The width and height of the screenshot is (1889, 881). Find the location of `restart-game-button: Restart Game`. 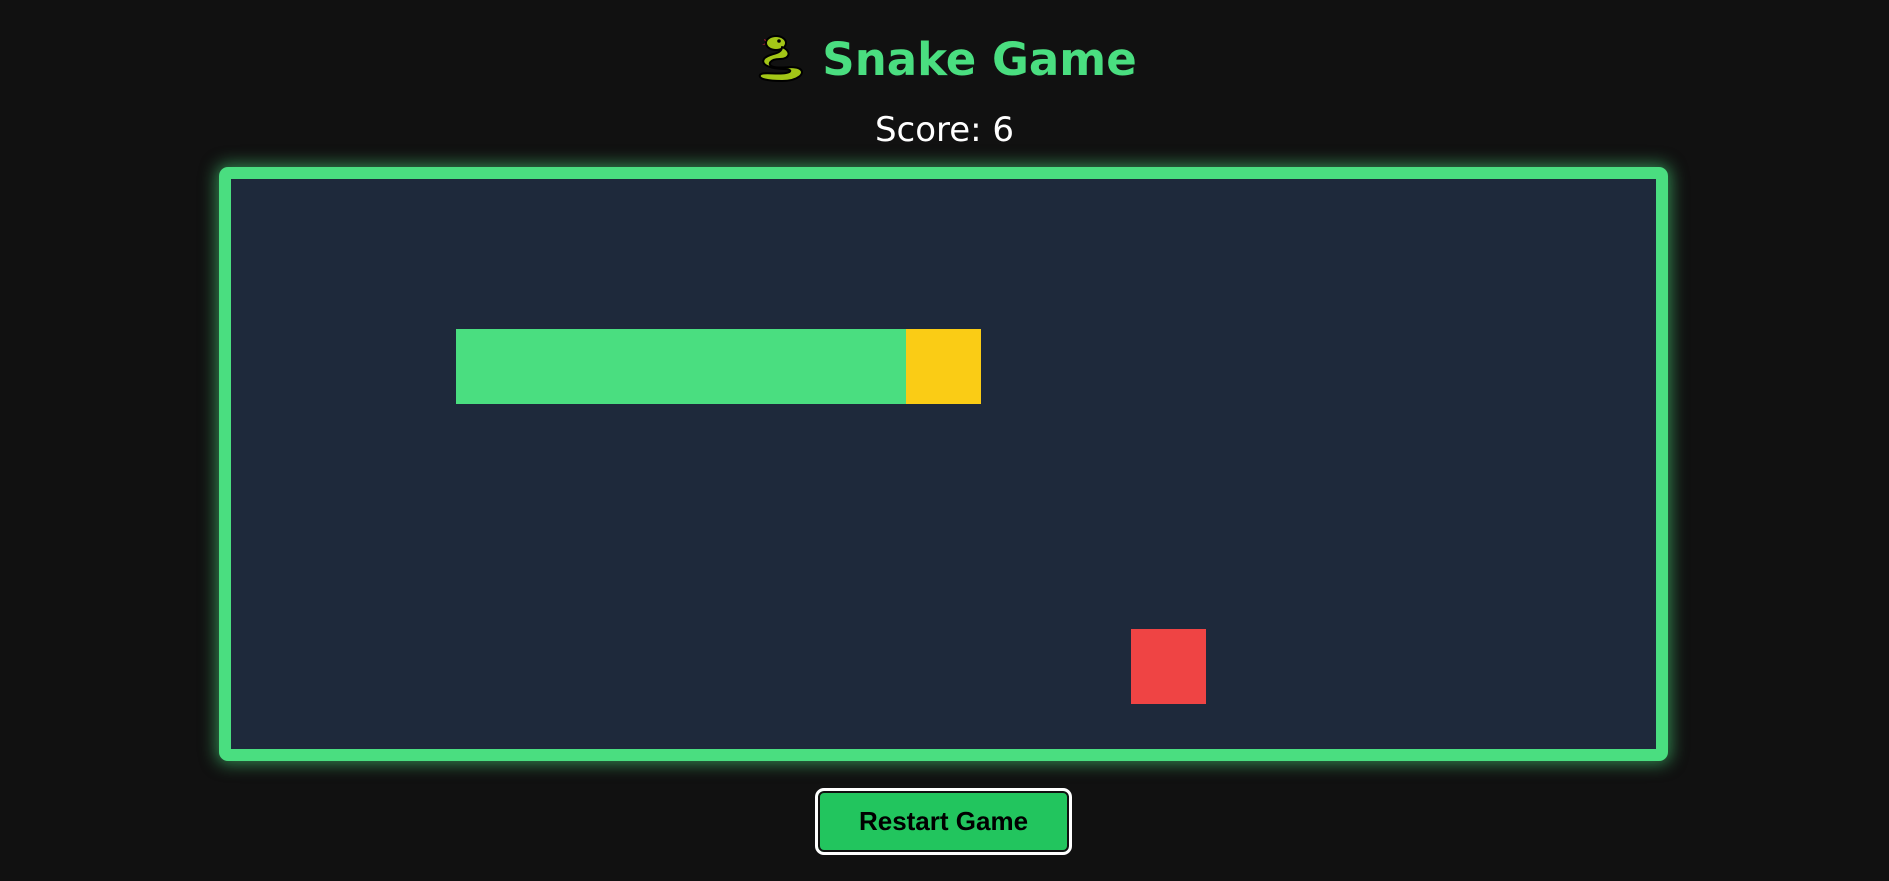

restart-game-button: Restart Game is located at coordinates (943, 821).